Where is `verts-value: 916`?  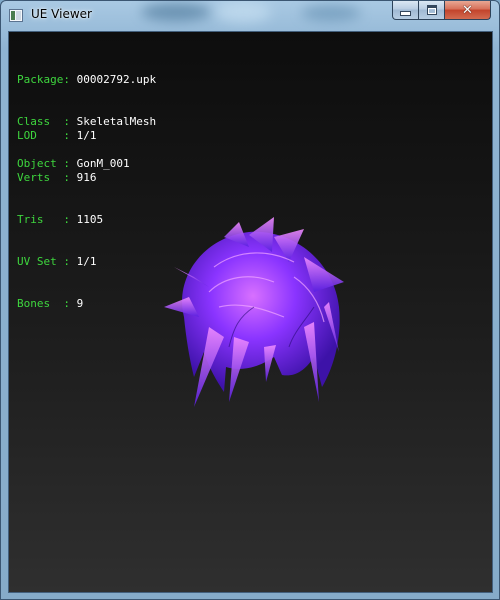 verts-value: 916 is located at coordinates (86, 177).